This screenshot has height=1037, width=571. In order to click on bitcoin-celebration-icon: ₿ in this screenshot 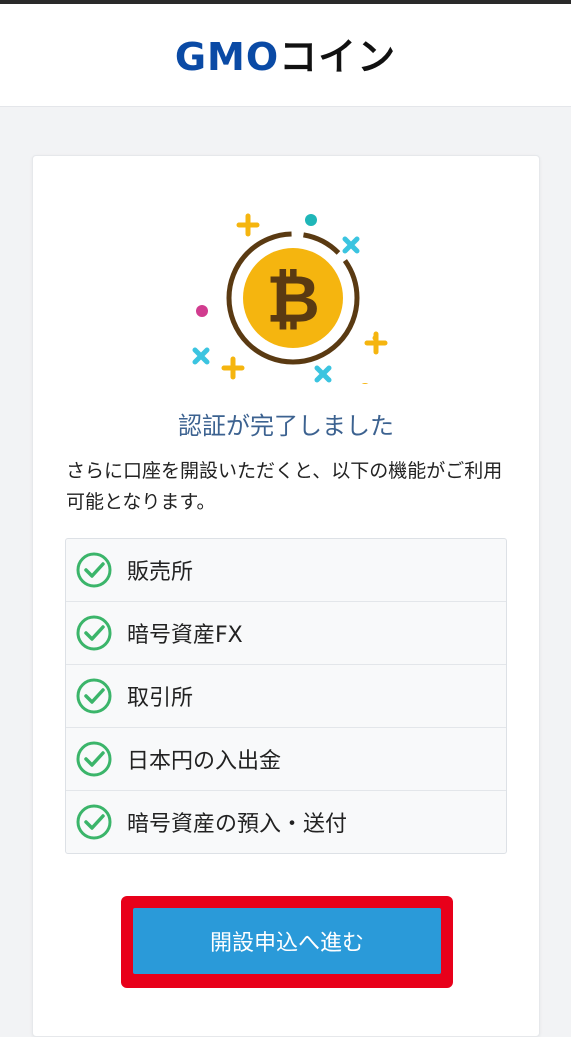, I will do `click(290, 298)`.